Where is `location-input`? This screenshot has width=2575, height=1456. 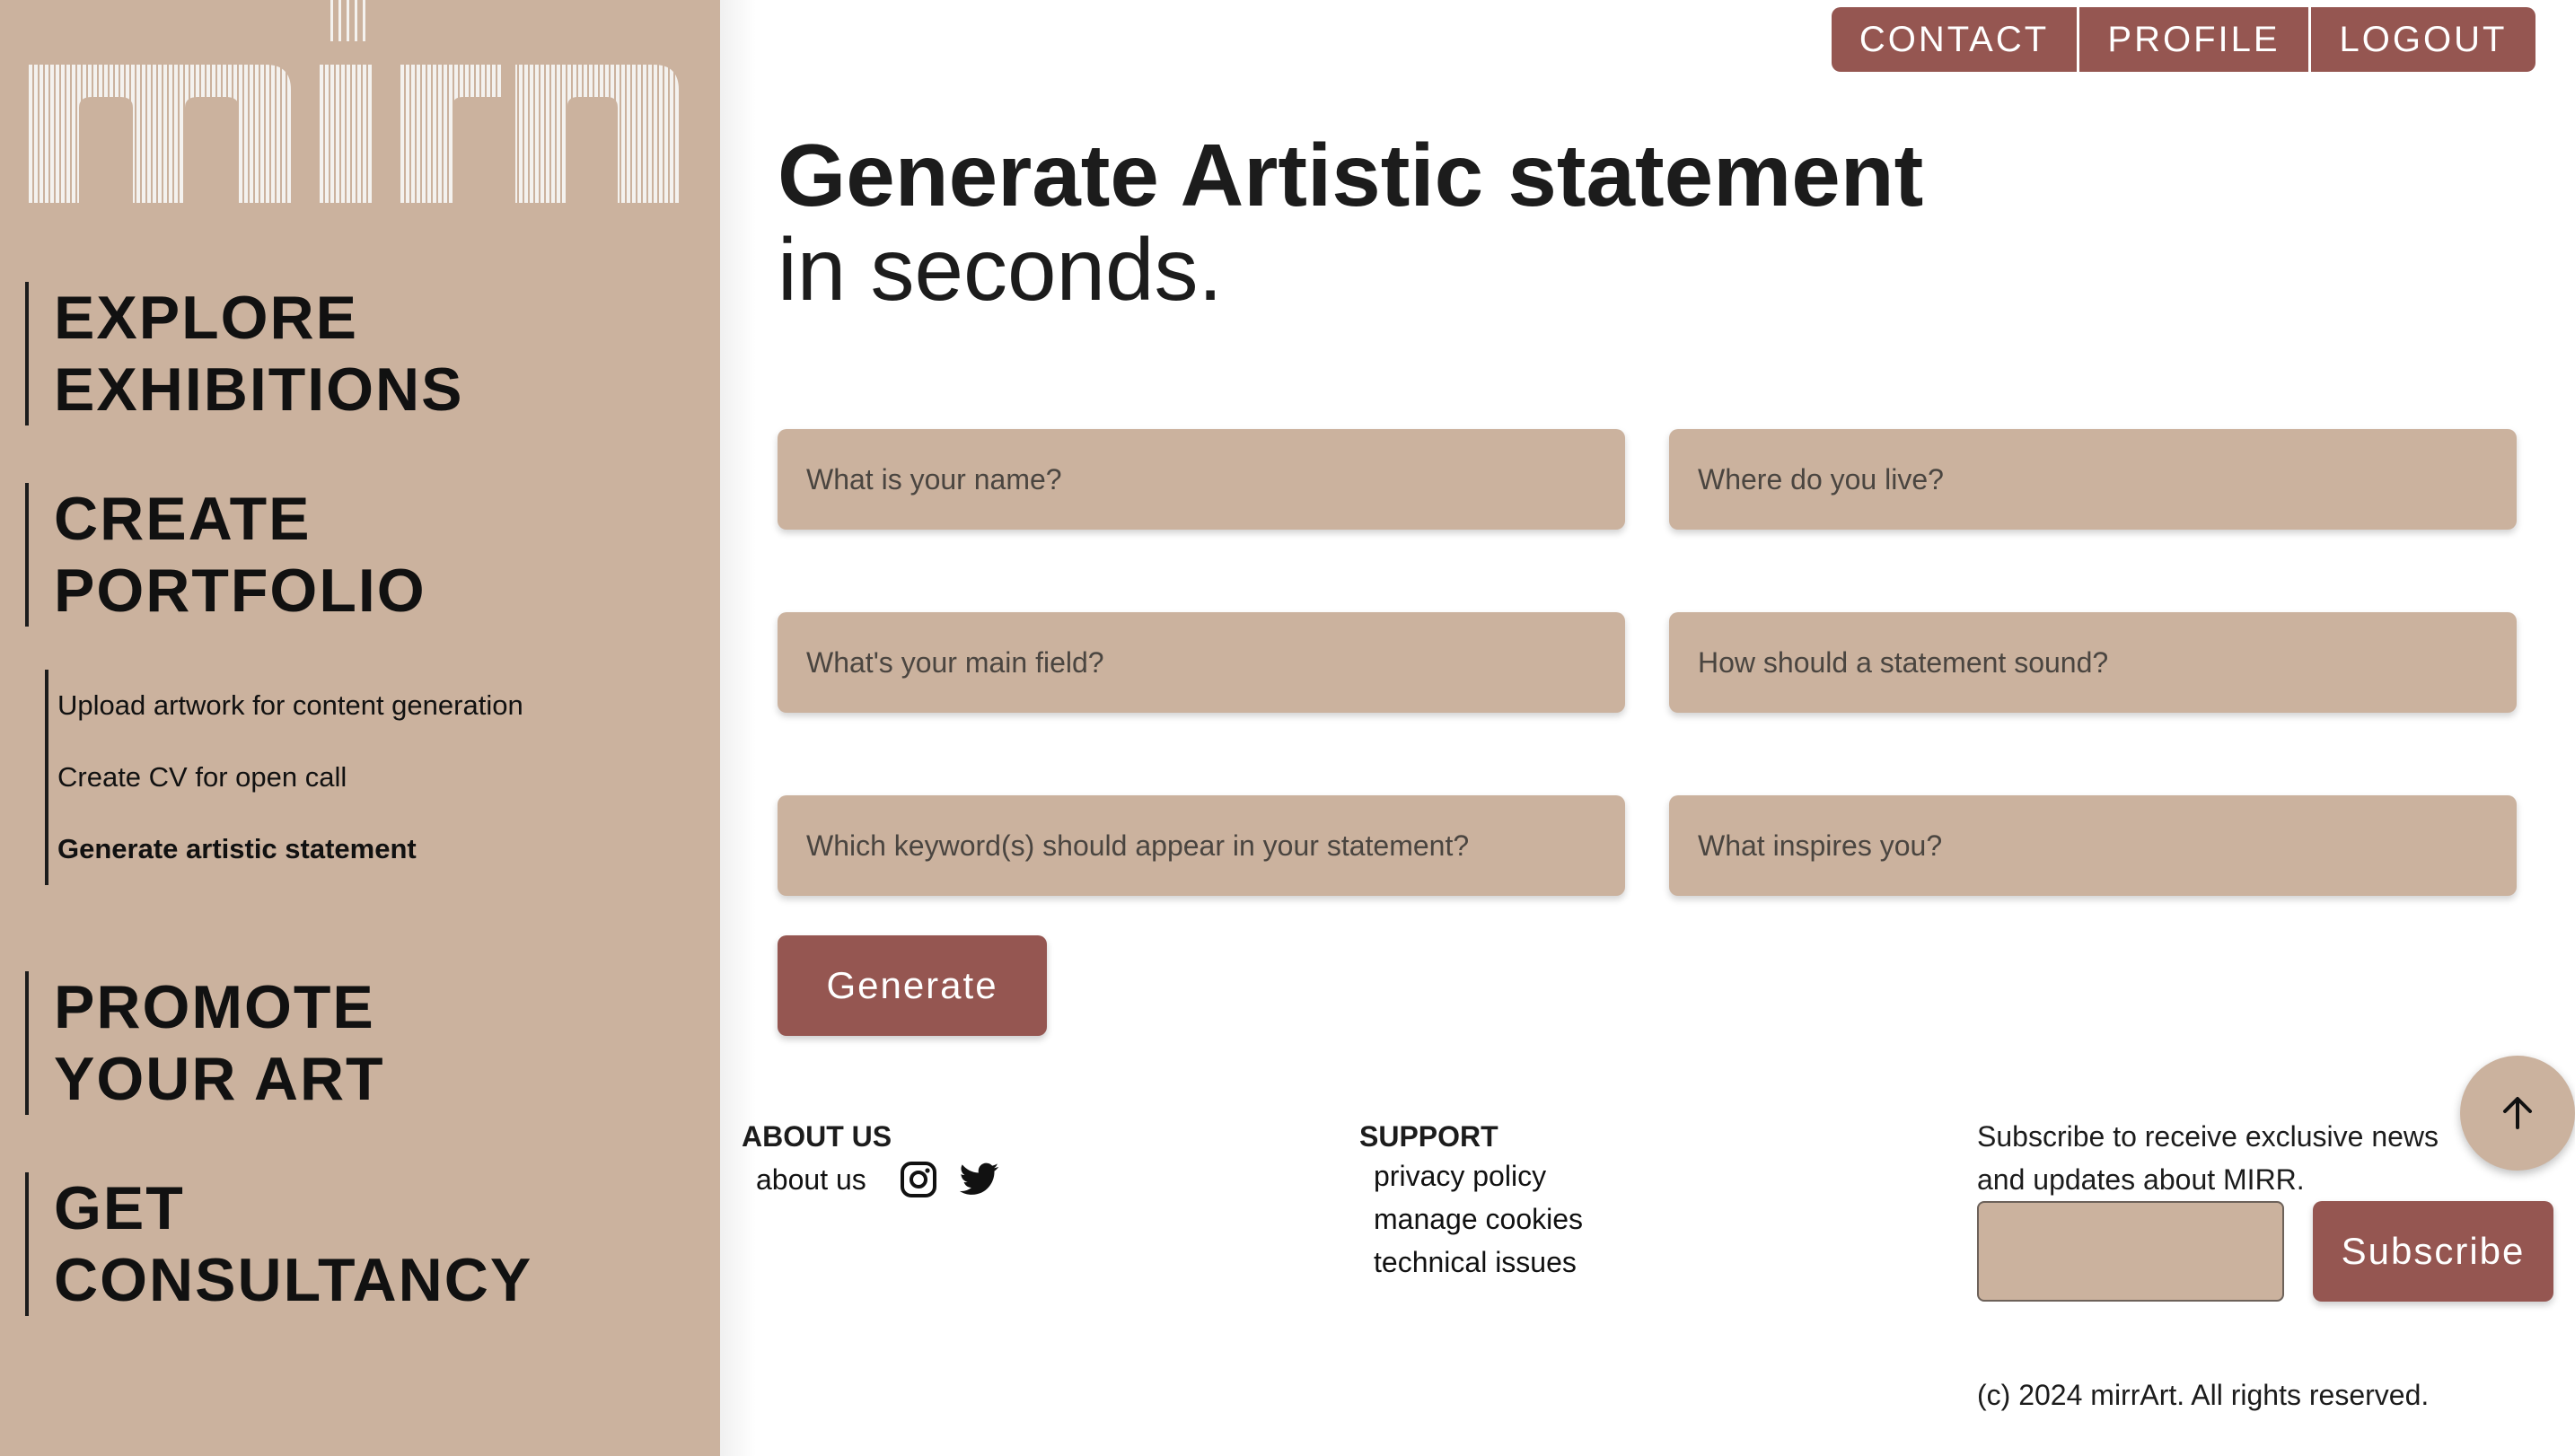
location-input is located at coordinates (2093, 480).